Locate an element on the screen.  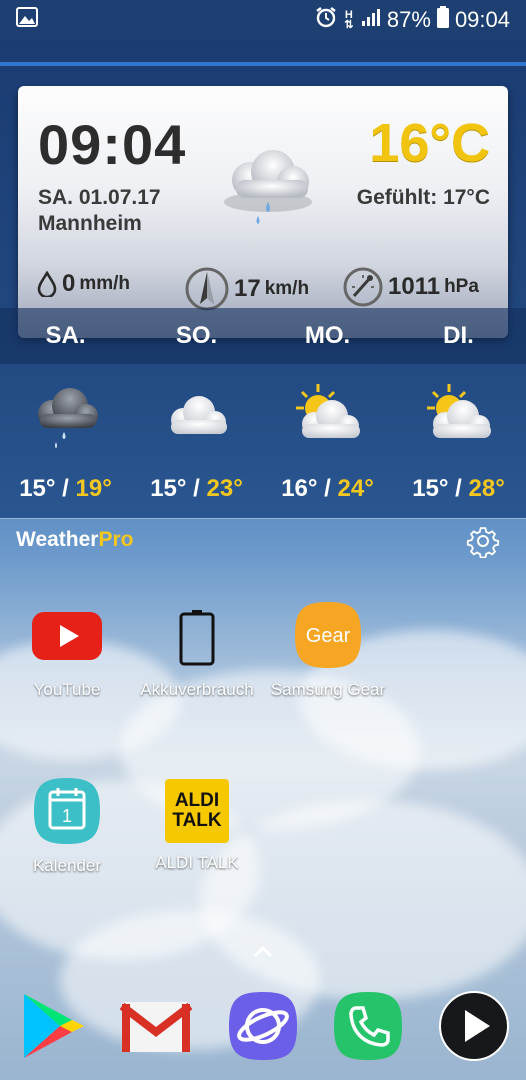
settings-gear-icon is located at coordinates (483, 541).